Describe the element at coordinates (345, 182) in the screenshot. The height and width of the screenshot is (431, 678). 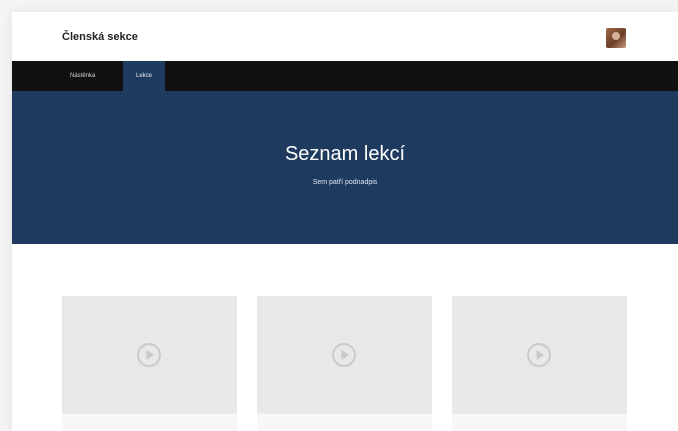
I see `page-subtitle: Sem patří podnadpis` at that location.